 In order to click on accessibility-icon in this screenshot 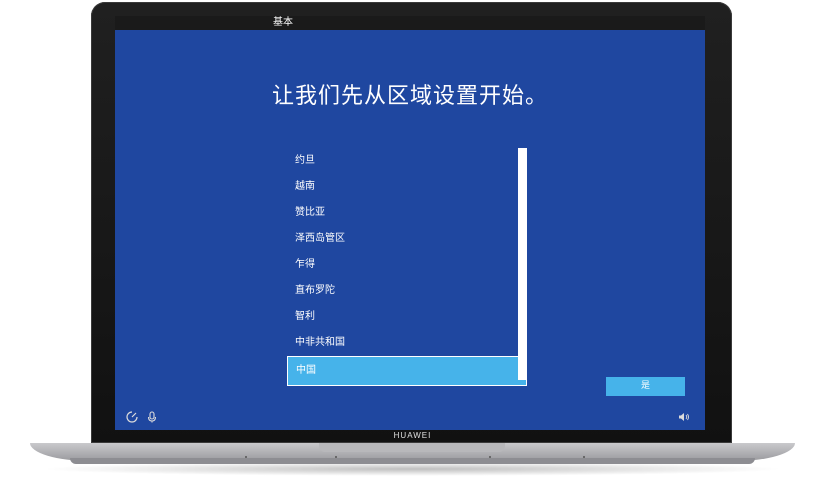, I will do `click(132, 418)`.